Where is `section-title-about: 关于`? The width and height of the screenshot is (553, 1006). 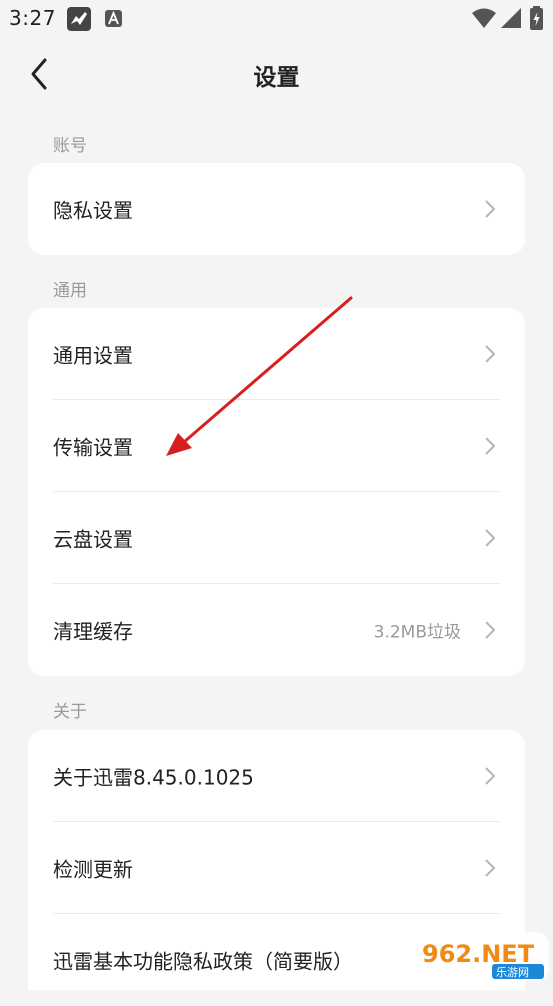 section-title-about: 关于 is located at coordinates (70, 712).